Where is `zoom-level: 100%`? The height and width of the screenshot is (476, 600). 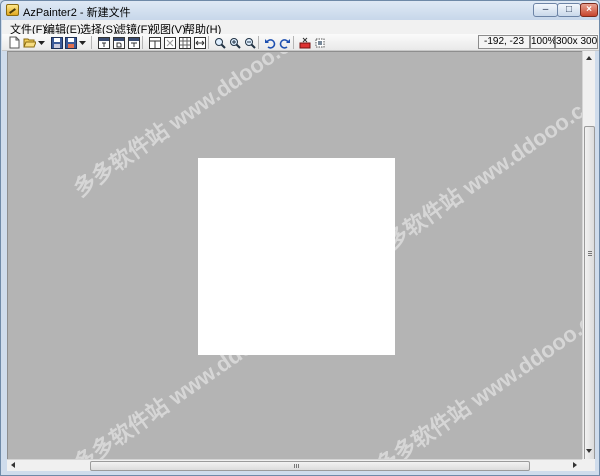 zoom-level: 100% is located at coordinates (543, 42).